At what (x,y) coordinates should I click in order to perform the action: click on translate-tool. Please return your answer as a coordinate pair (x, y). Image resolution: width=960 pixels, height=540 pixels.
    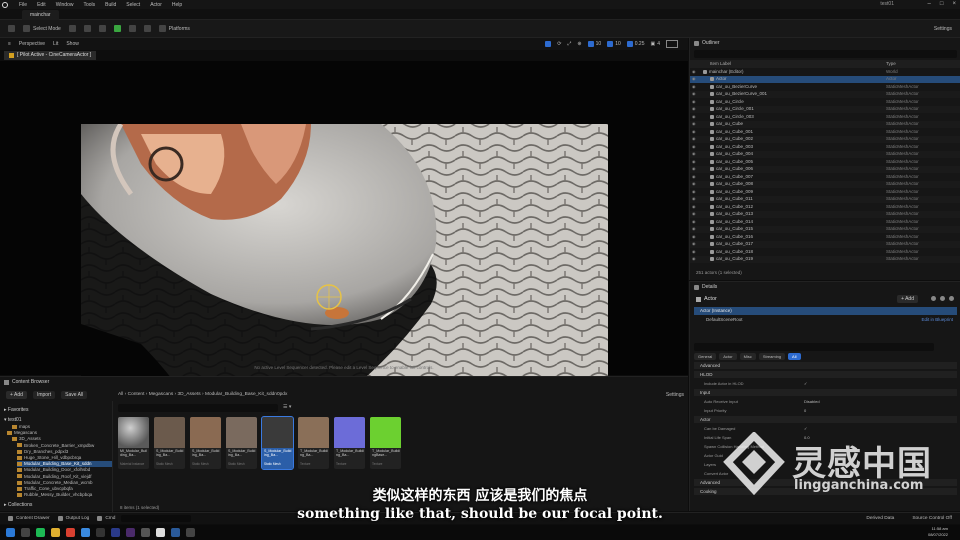
    Looking at the image, I should click on (548, 44).